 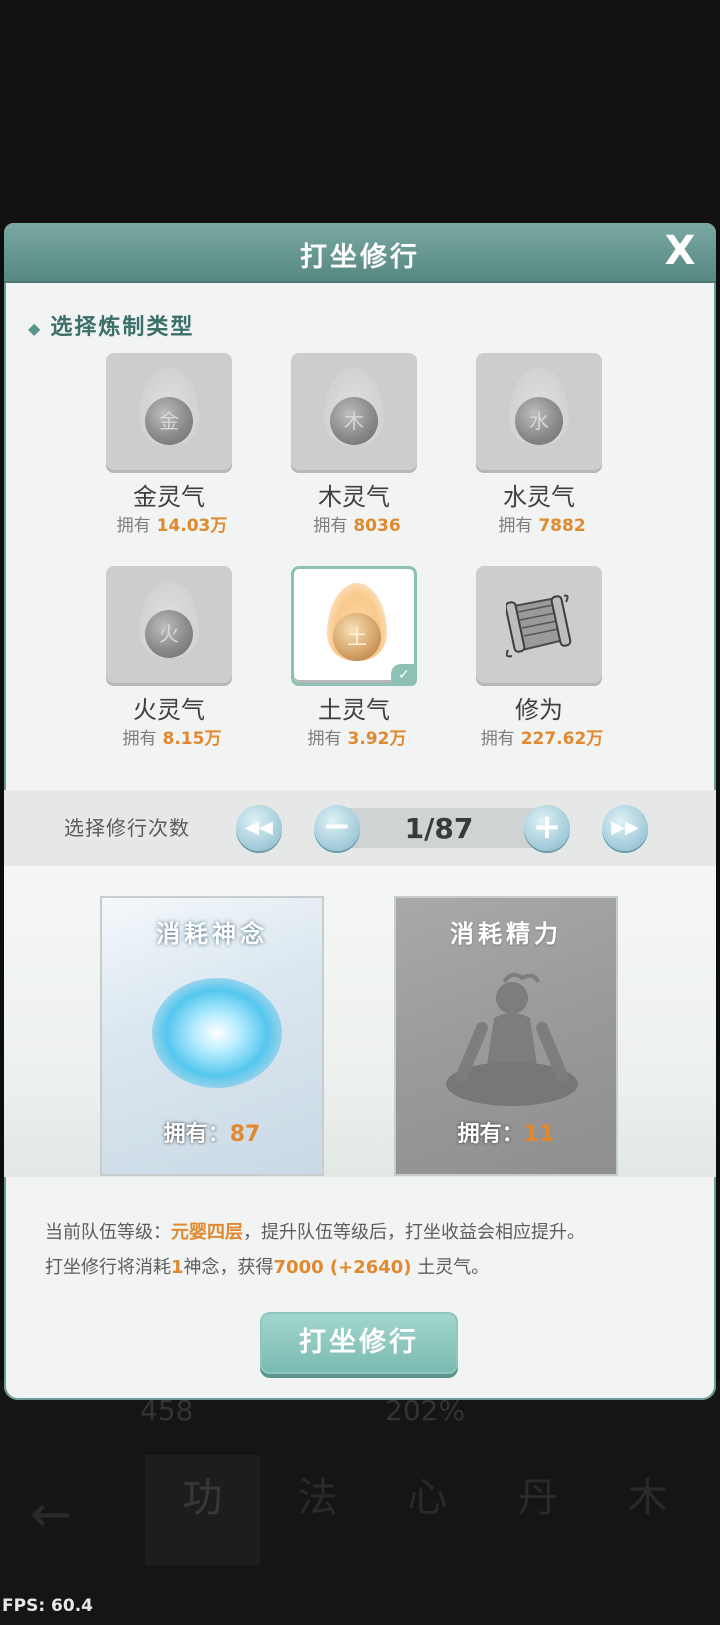 What do you see at coordinates (228, 1267) in the screenshot?
I see `info-text: 神念，获得` at bounding box center [228, 1267].